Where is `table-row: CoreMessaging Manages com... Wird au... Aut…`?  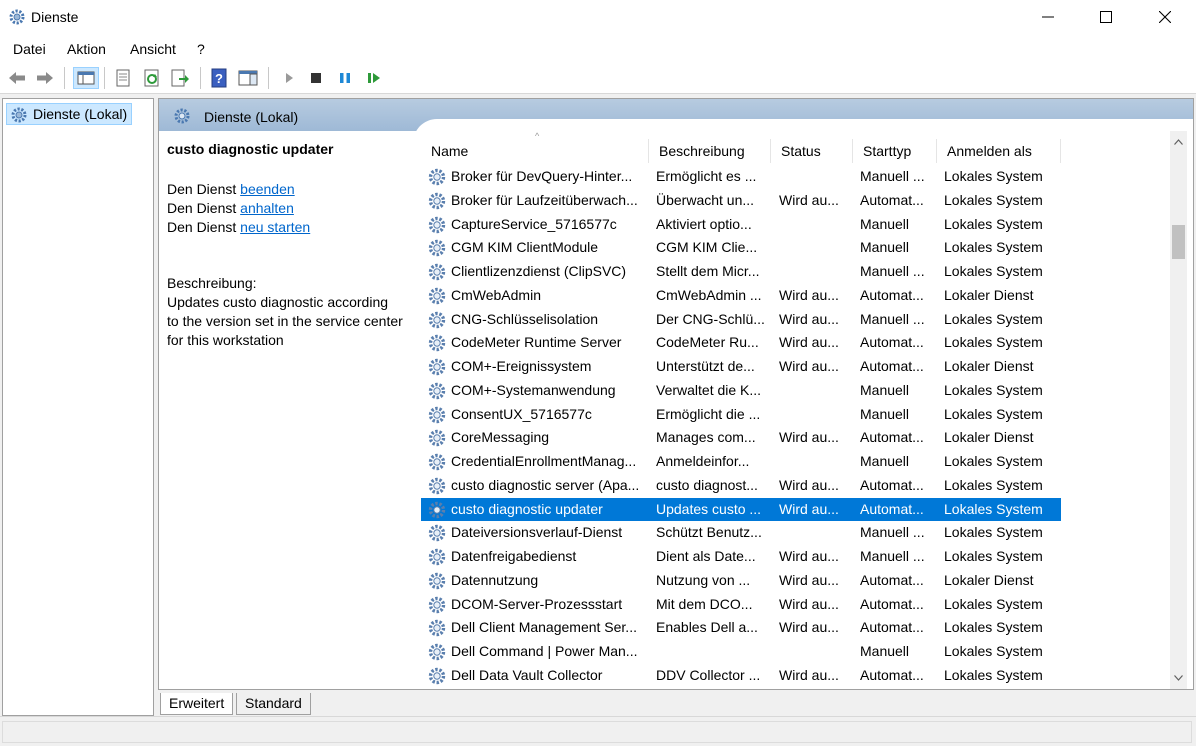 table-row: CoreMessaging Manages com... Wird au... Aut… is located at coordinates (741, 438).